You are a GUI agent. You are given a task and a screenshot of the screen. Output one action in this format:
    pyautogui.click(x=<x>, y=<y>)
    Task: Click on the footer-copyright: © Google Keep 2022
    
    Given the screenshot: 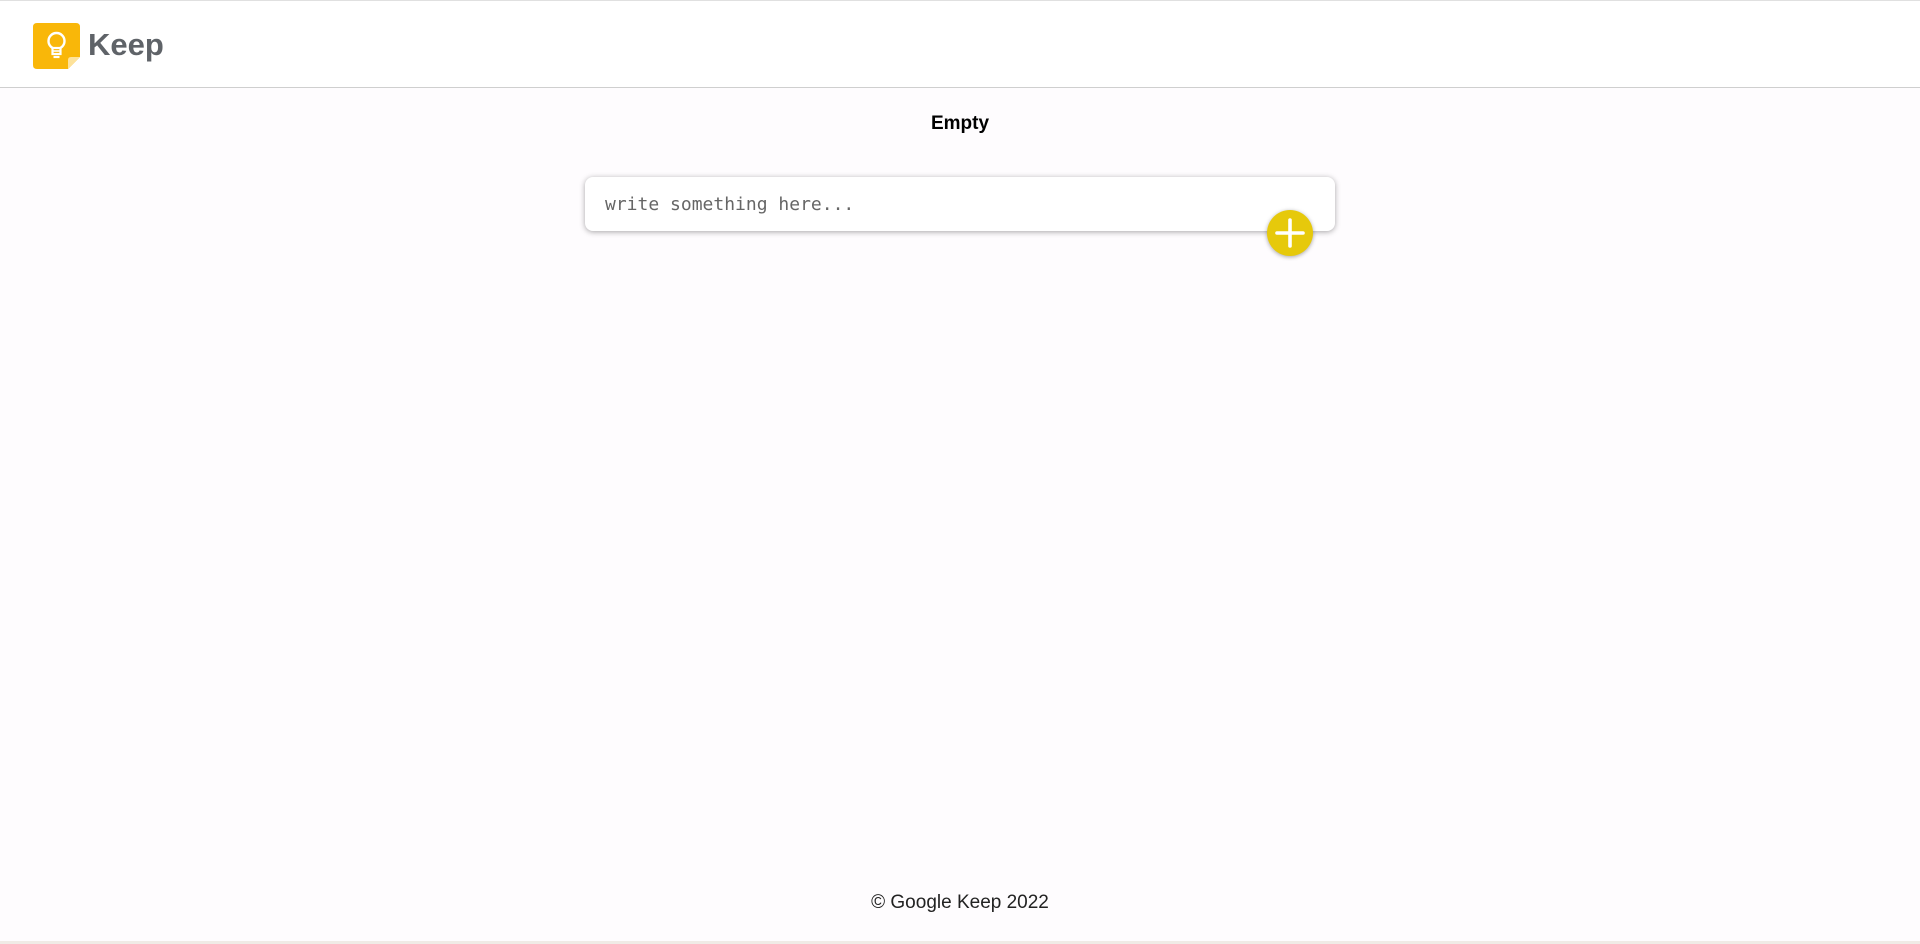 What is the action you would take?
    pyautogui.click(x=960, y=902)
    